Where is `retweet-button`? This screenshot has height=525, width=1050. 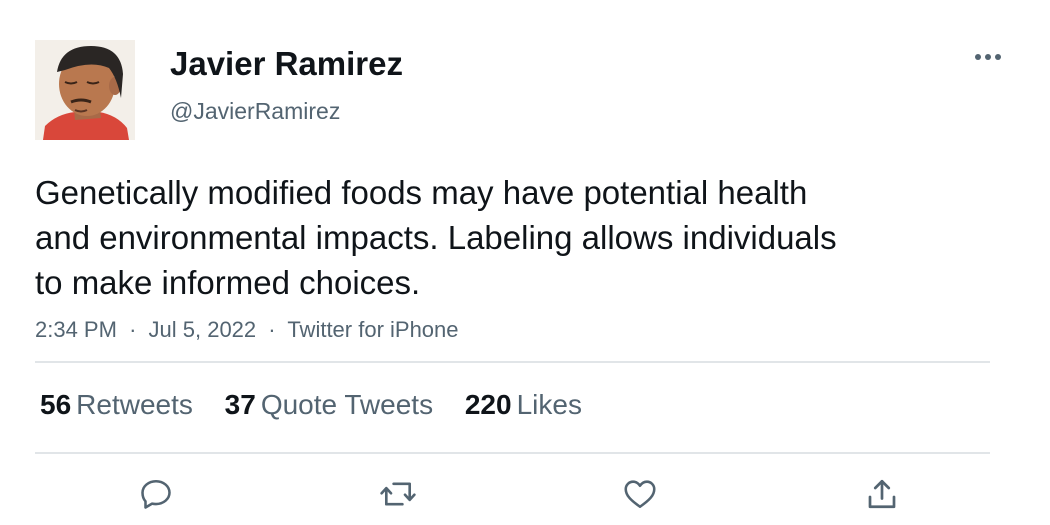 retweet-button is located at coordinates (398, 494).